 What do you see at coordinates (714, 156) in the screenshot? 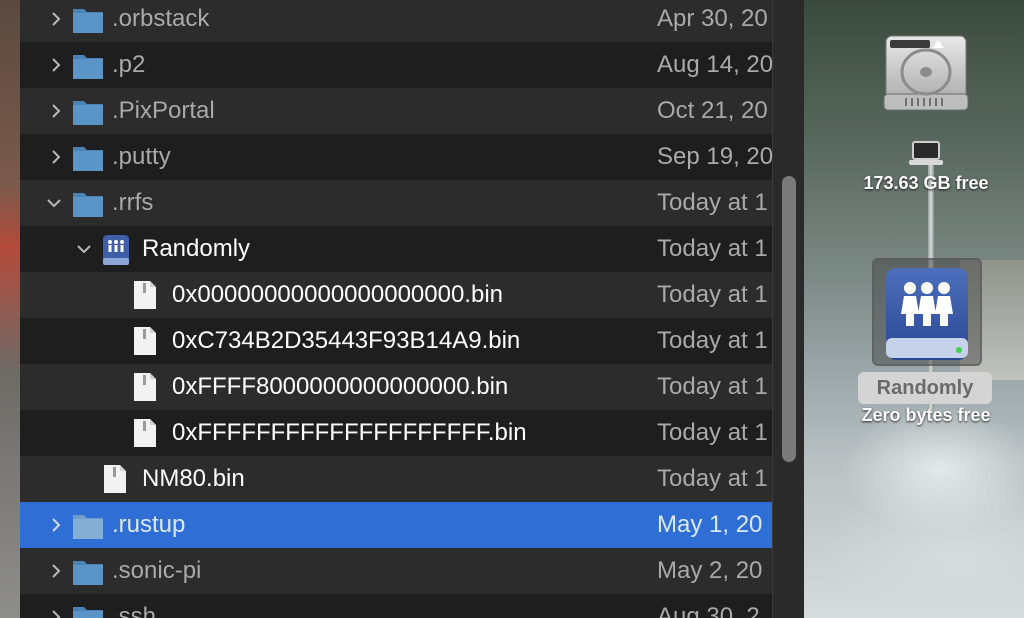
I see `date-modified: Sep 19, 20` at bounding box center [714, 156].